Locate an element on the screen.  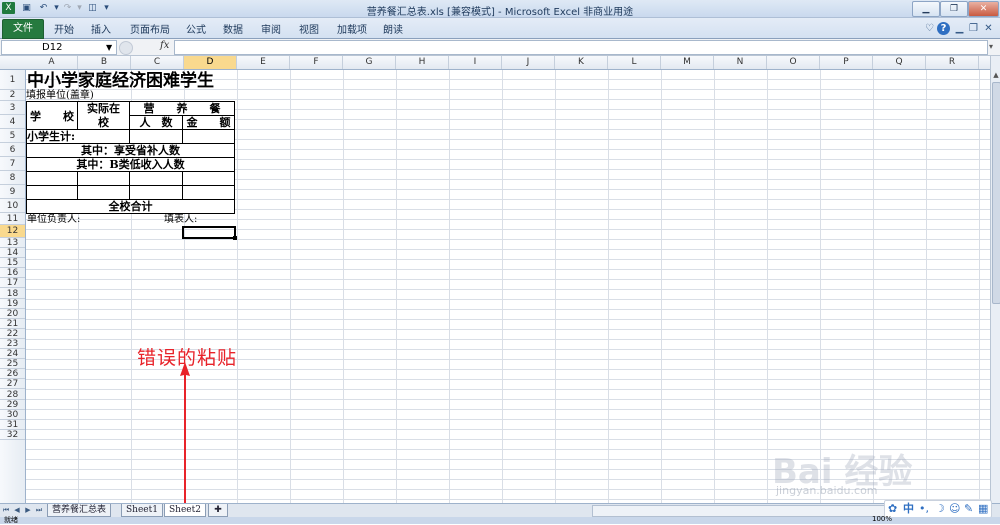
punctuation-icon: •, is located at coordinates (924, 509).